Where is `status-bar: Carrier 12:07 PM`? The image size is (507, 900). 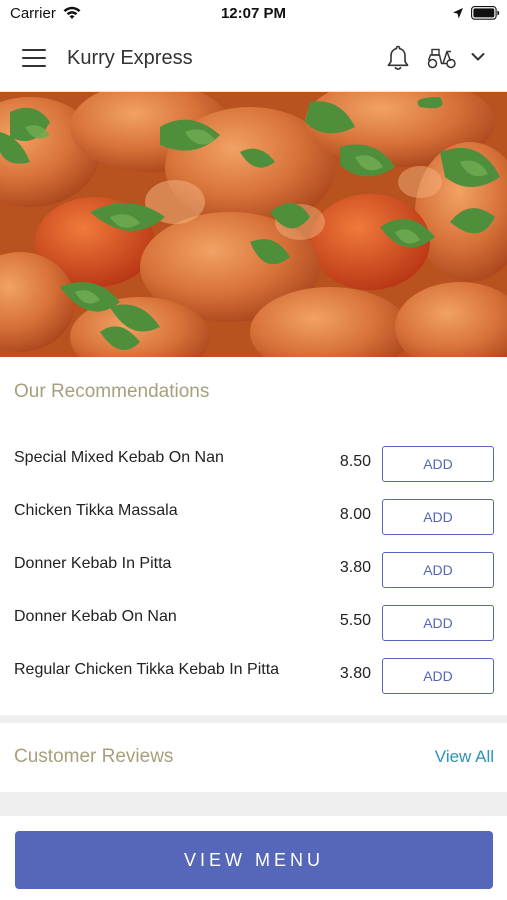 status-bar: Carrier 12:07 PM is located at coordinates (253, 14).